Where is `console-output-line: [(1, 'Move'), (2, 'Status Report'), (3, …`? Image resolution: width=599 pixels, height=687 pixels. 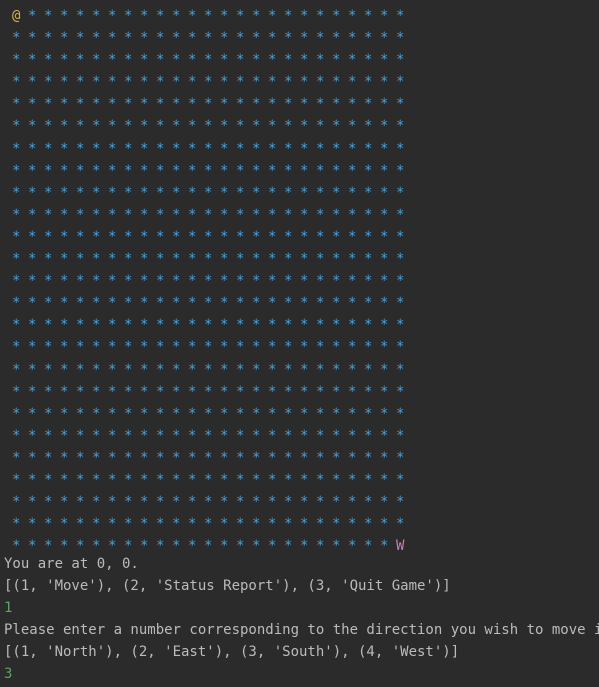 console-output-line: [(1, 'Move'), (2, 'Status Report'), (3, … is located at coordinates (227, 586).